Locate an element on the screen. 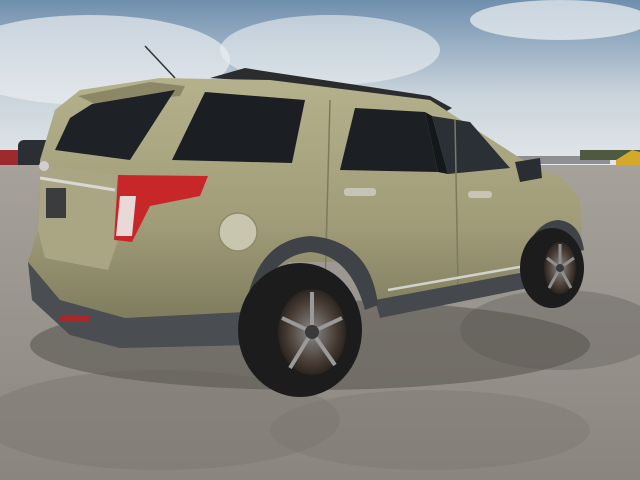 The height and width of the screenshot is (480, 640). brand-emblem is located at coordinates (44, 166).